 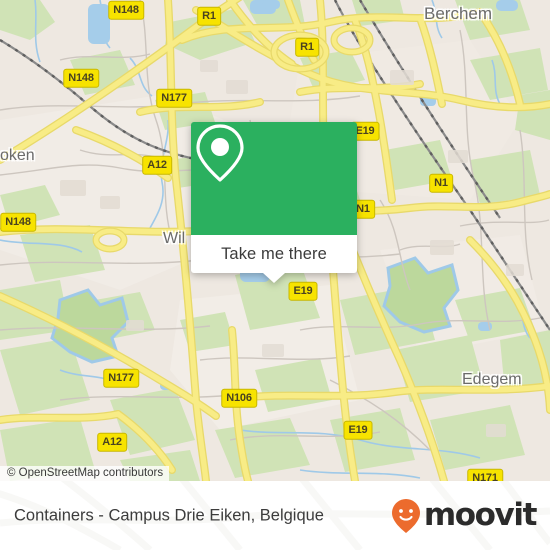 What do you see at coordinates (85, 473) in the screenshot?
I see `osm-attribution: © OpenStreetMap contributors` at bounding box center [85, 473].